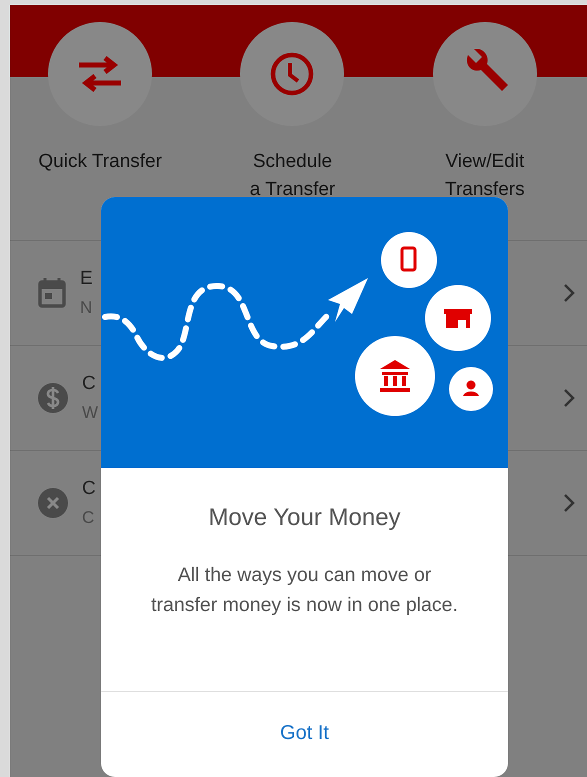 This screenshot has height=777, width=587. Describe the element at coordinates (304, 733) in the screenshot. I see `got-it-button: Got It` at that location.